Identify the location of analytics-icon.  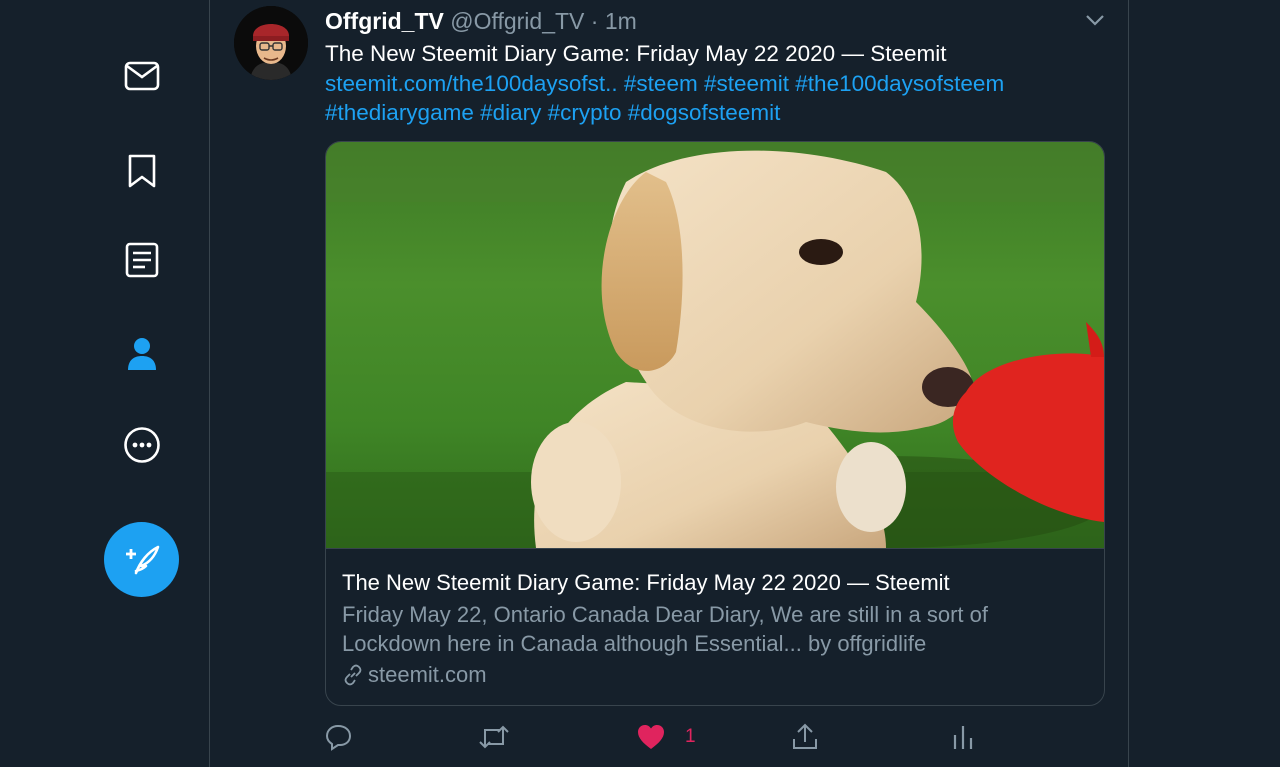
(963, 737).